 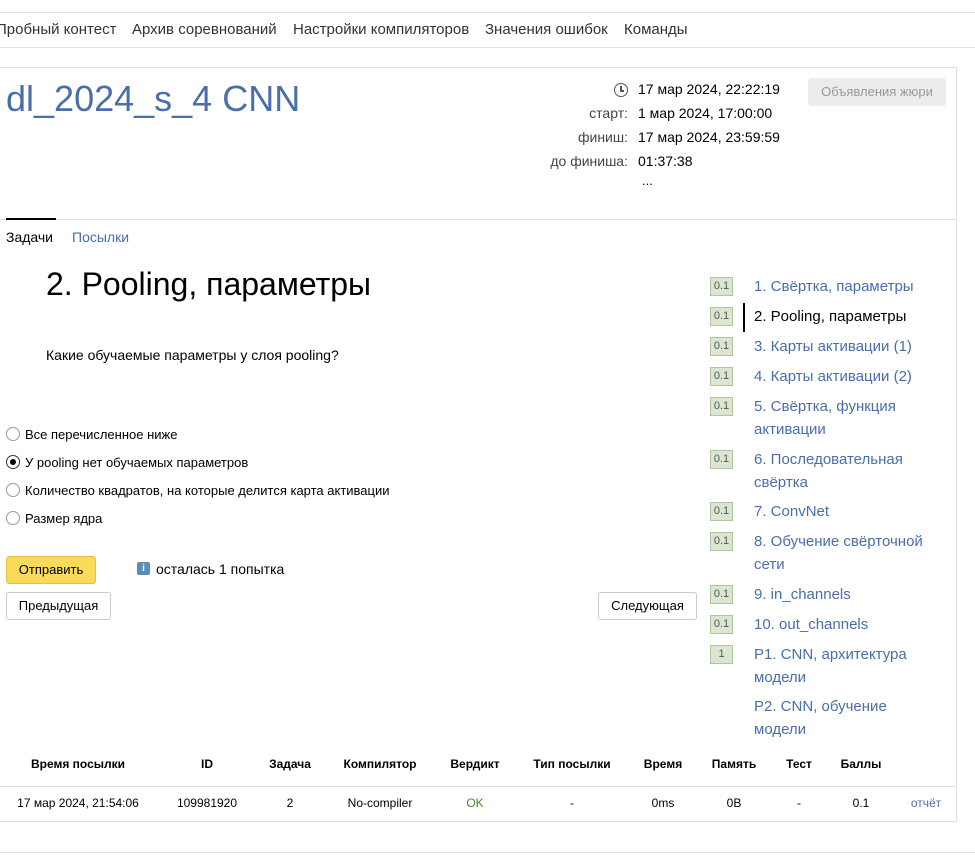 I want to click on tab-submissions: Посылки, so click(x=100, y=237).